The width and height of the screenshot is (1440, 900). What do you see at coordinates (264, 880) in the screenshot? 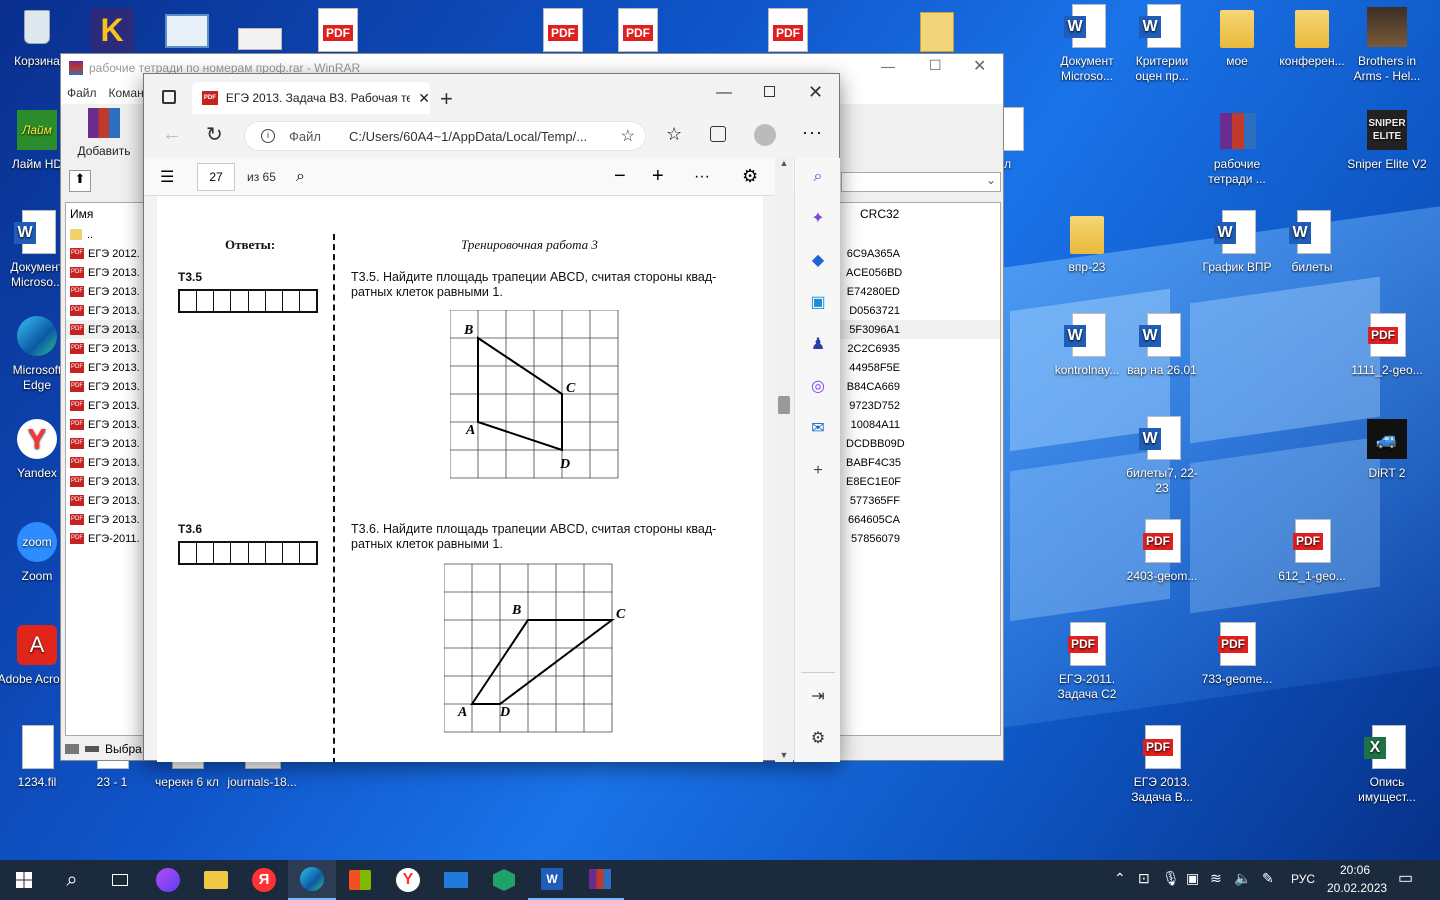
I see `taskbar-yandex-browser: Я` at bounding box center [264, 880].